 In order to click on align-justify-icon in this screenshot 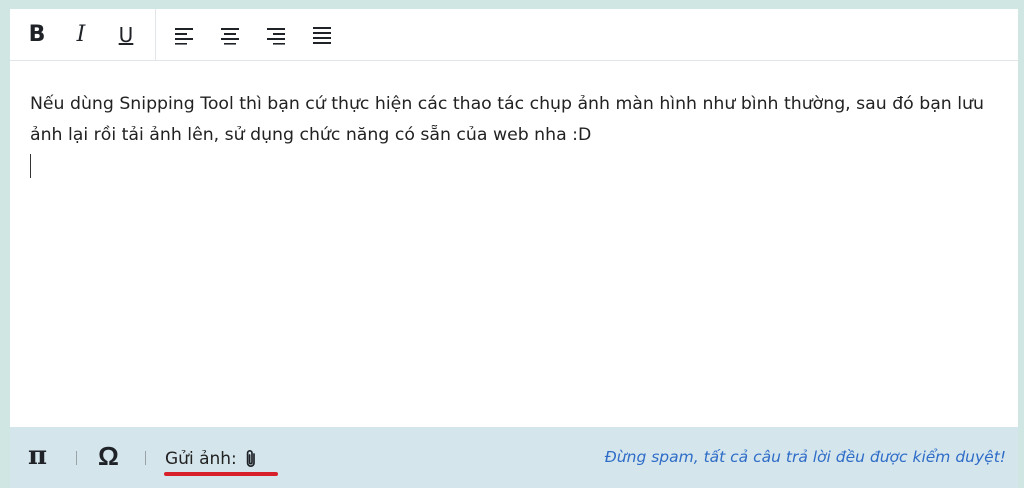, I will do `click(322, 35)`.